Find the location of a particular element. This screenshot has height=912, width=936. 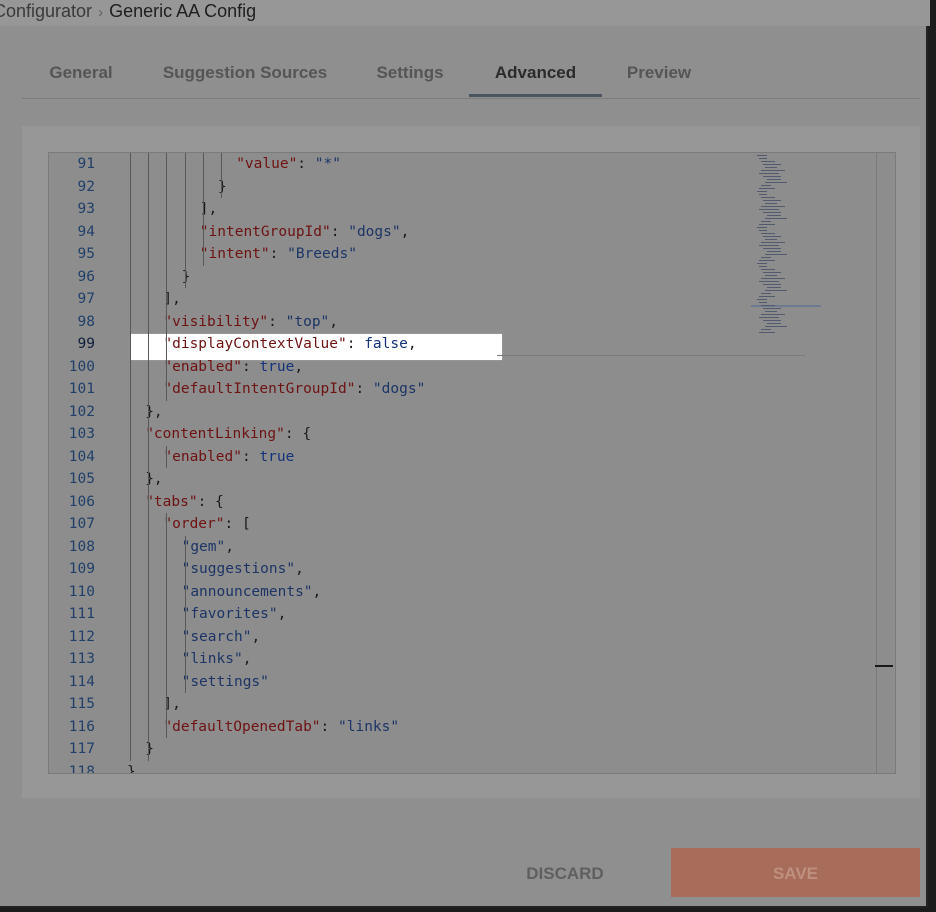

active-tab-indicator is located at coordinates (535, 95).